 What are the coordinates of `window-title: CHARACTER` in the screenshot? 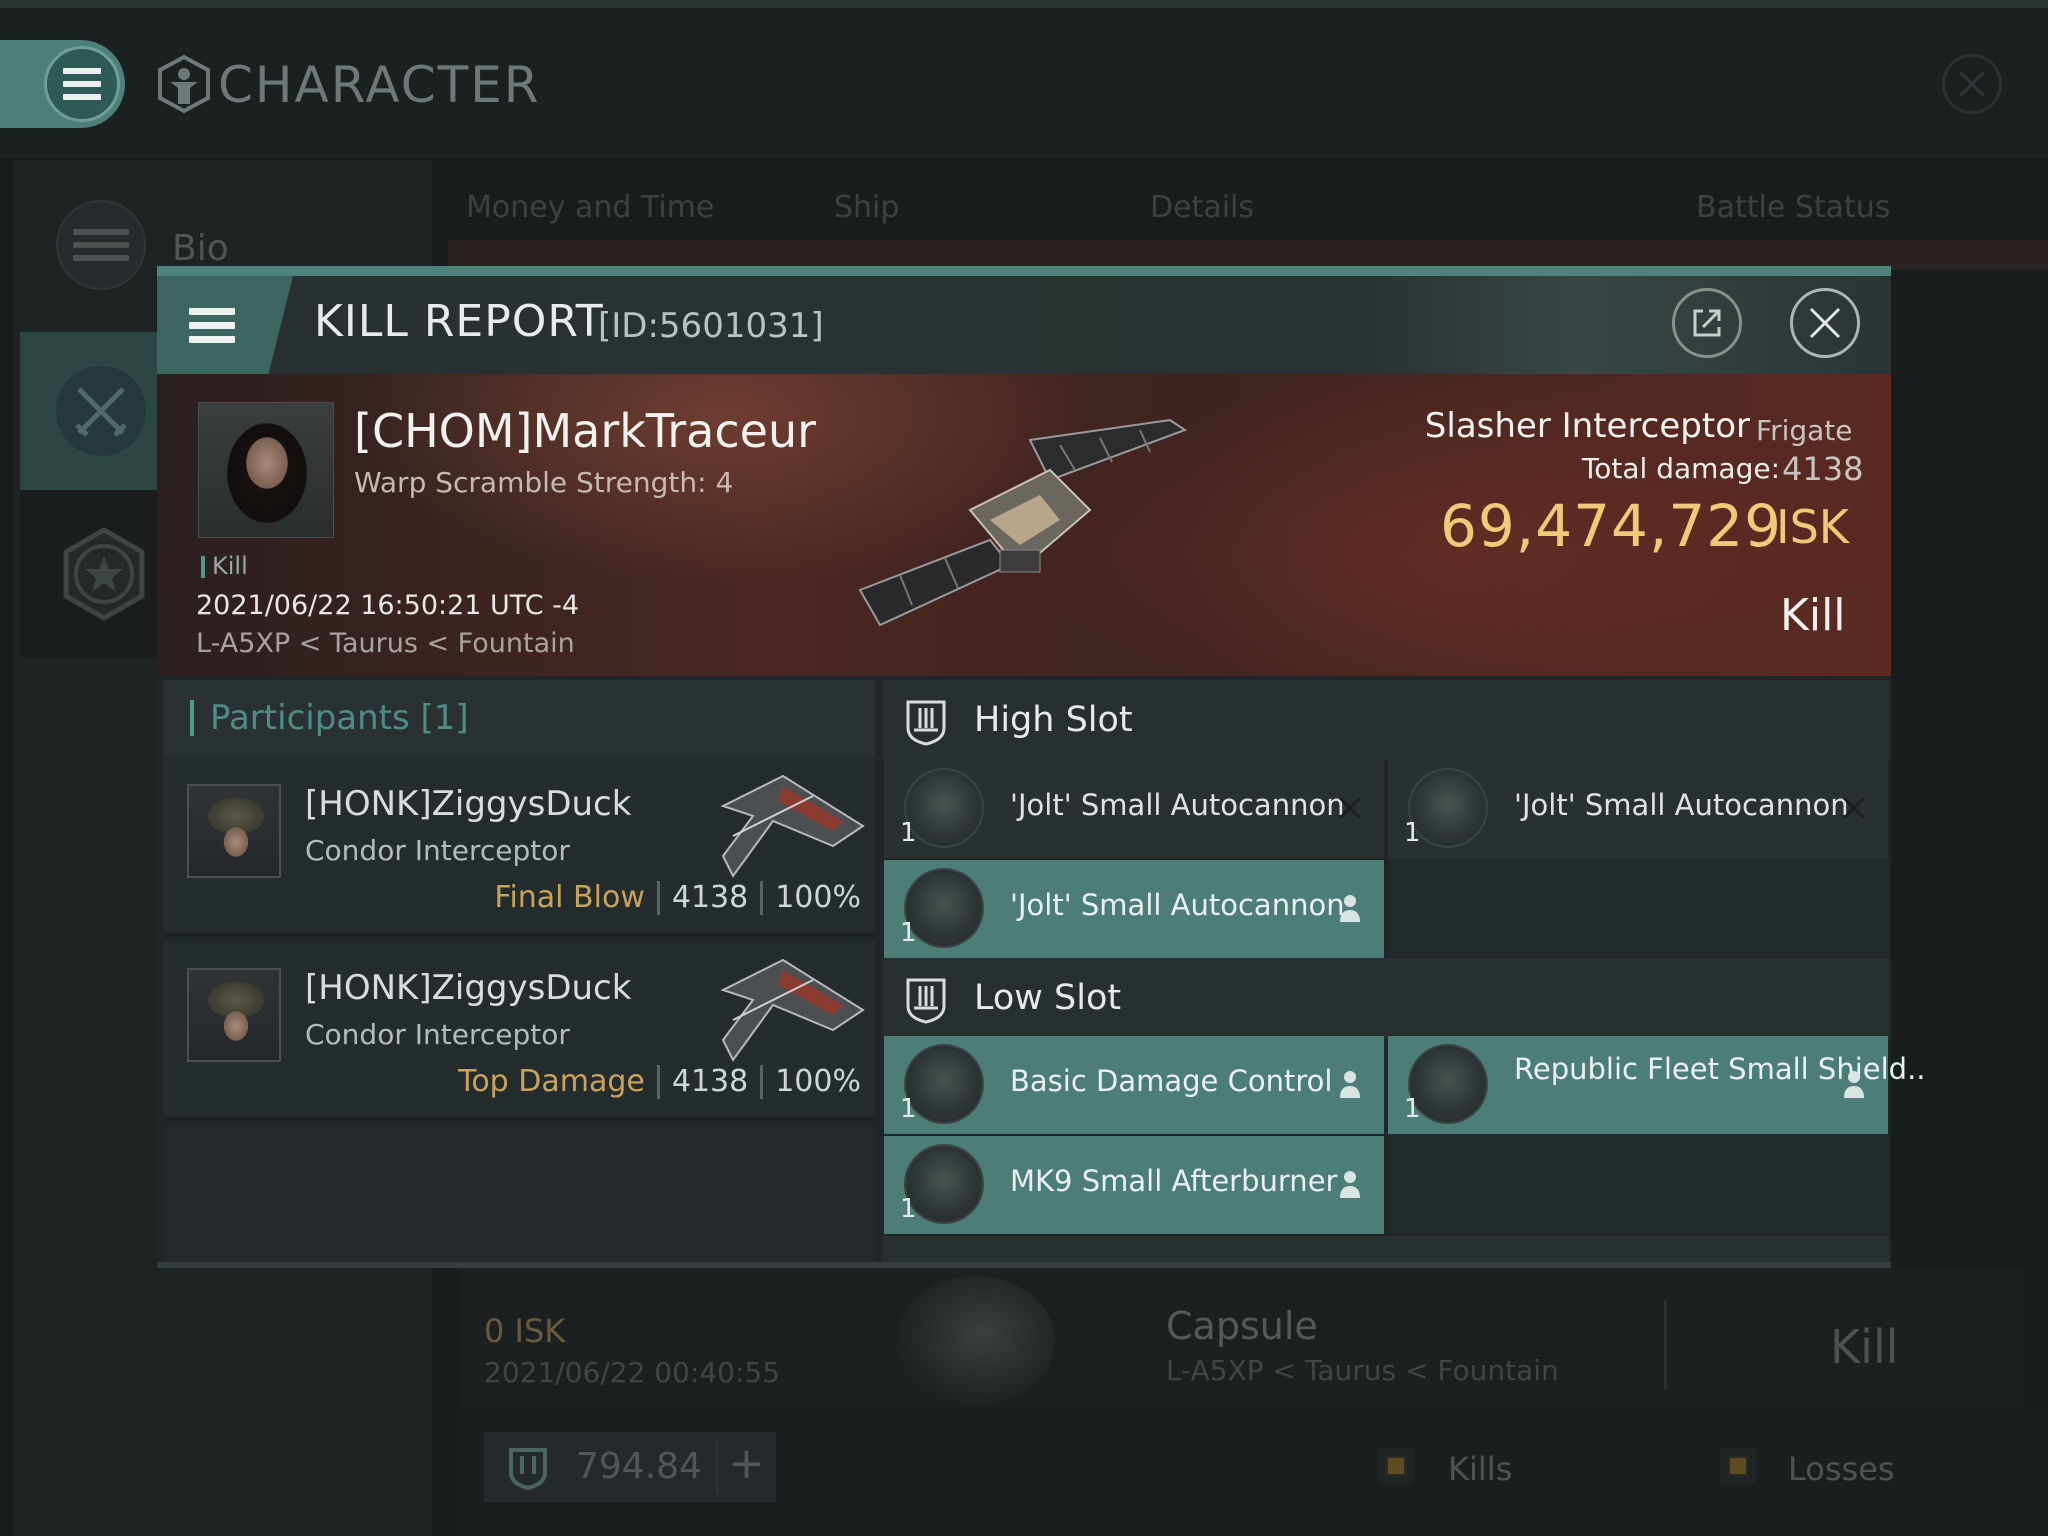 It's located at (379, 85).